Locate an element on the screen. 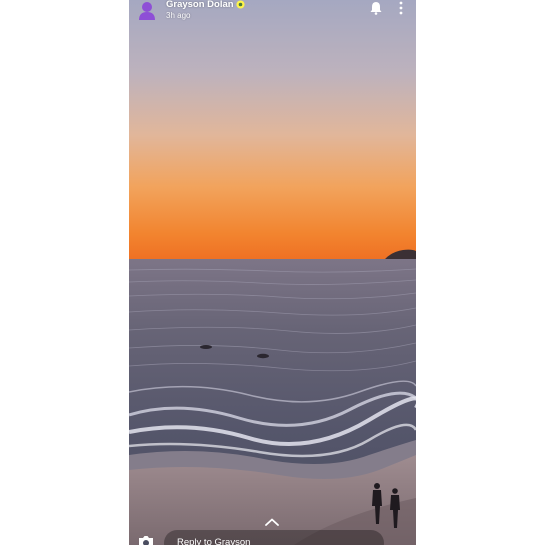  reply-placeholder: Reply to Grayson is located at coordinates (214, 541).